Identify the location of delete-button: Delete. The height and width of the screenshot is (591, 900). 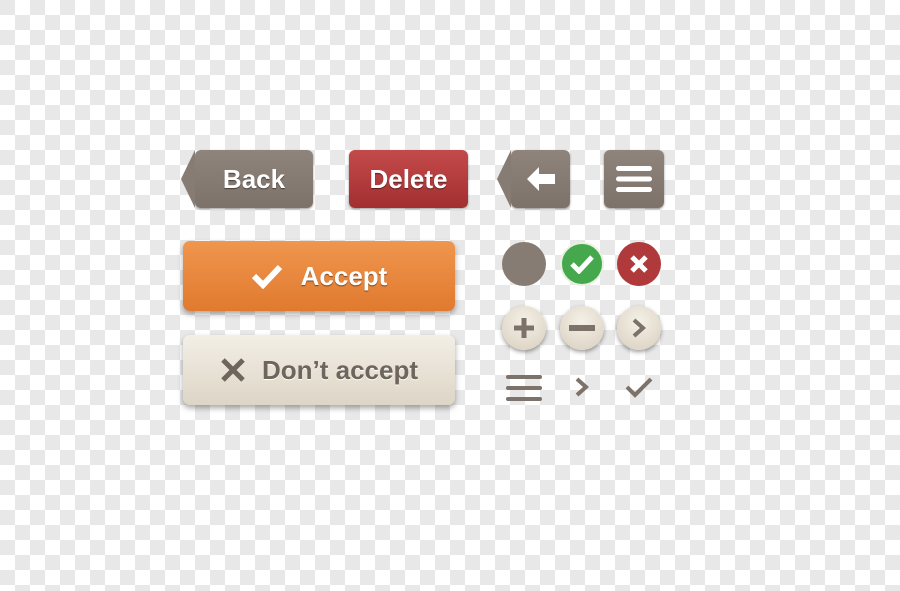
(408, 179).